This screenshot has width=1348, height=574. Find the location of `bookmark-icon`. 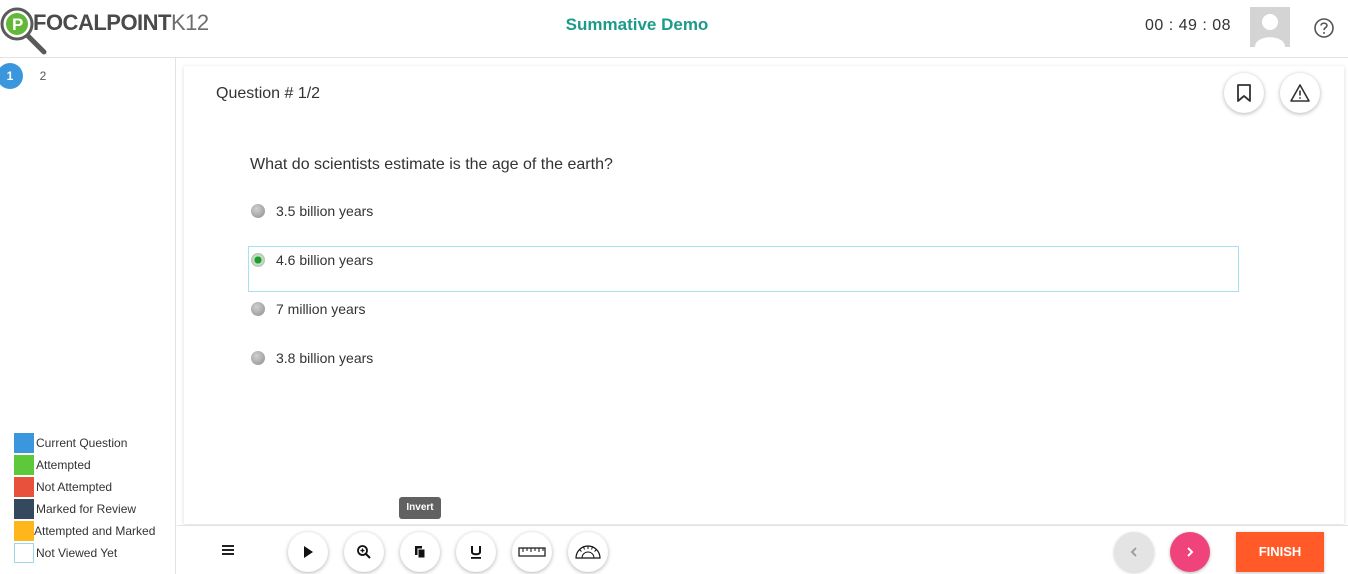

bookmark-icon is located at coordinates (1244, 93).